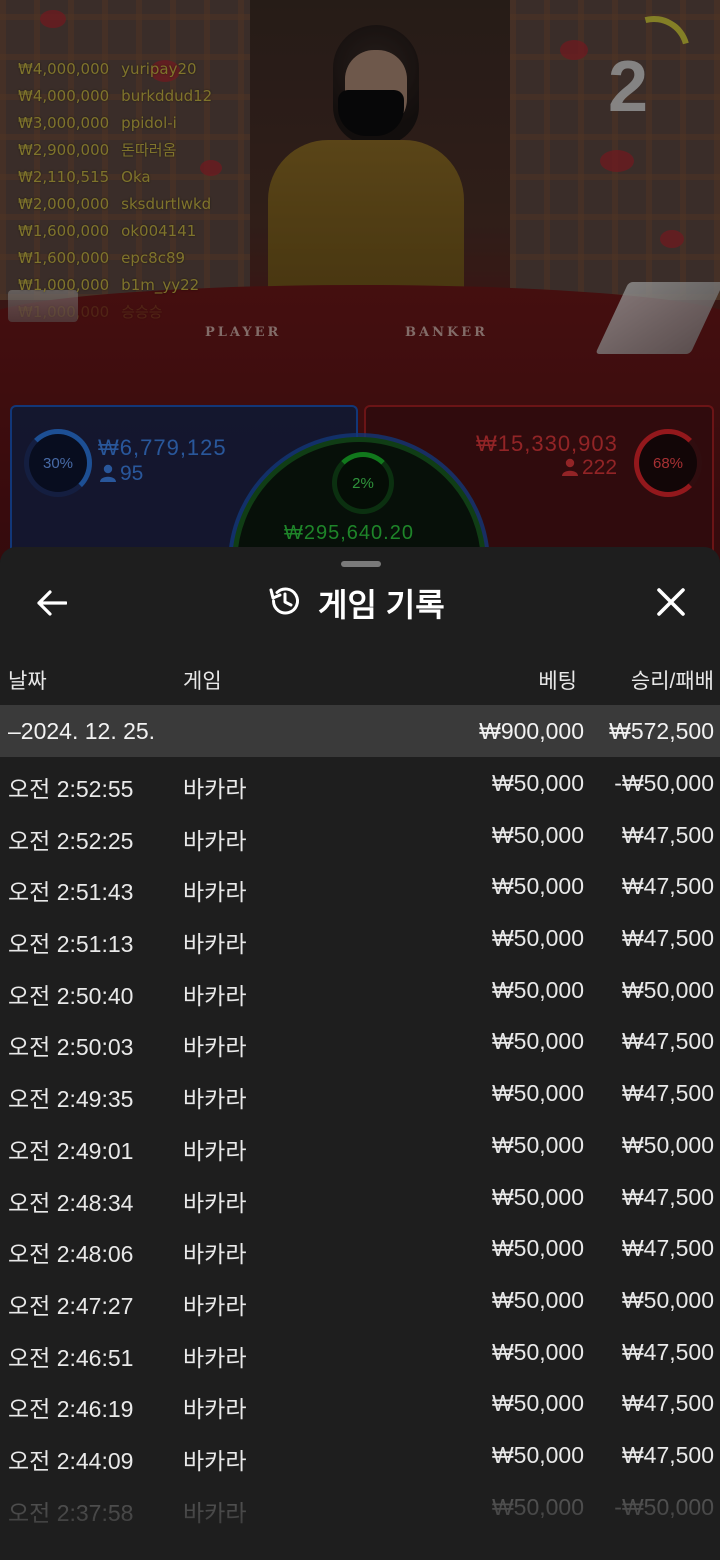 This screenshot has width=720, height=1560. Describe the element at coordinates (360, 1507) in the screenshot. I see `history-row: 오전 2:37:58 바카라 ₩50,000 -₩50,000` at that location.